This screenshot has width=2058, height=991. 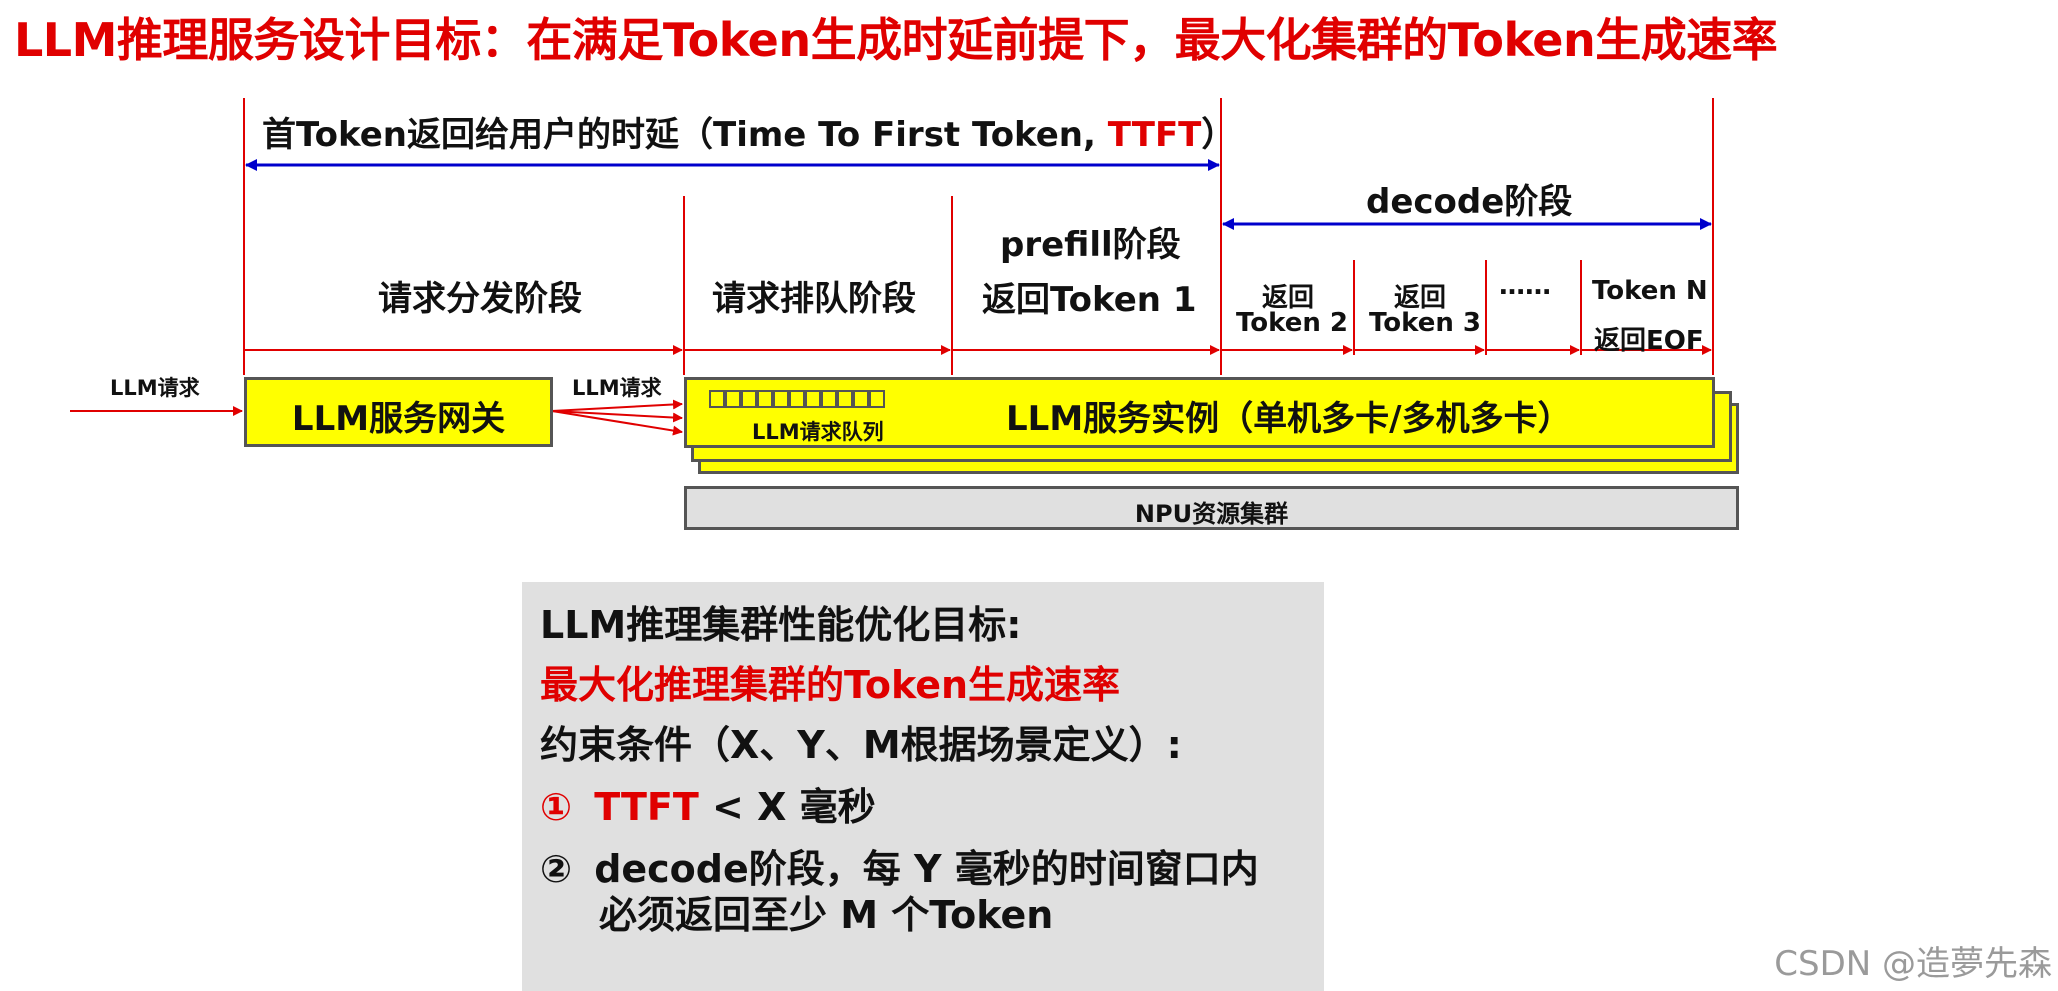 What do you see at coordinates (1218, 135) in the screenshot?
I see `ttft-label-suffix: ）` at bounding box center [1218, 135].